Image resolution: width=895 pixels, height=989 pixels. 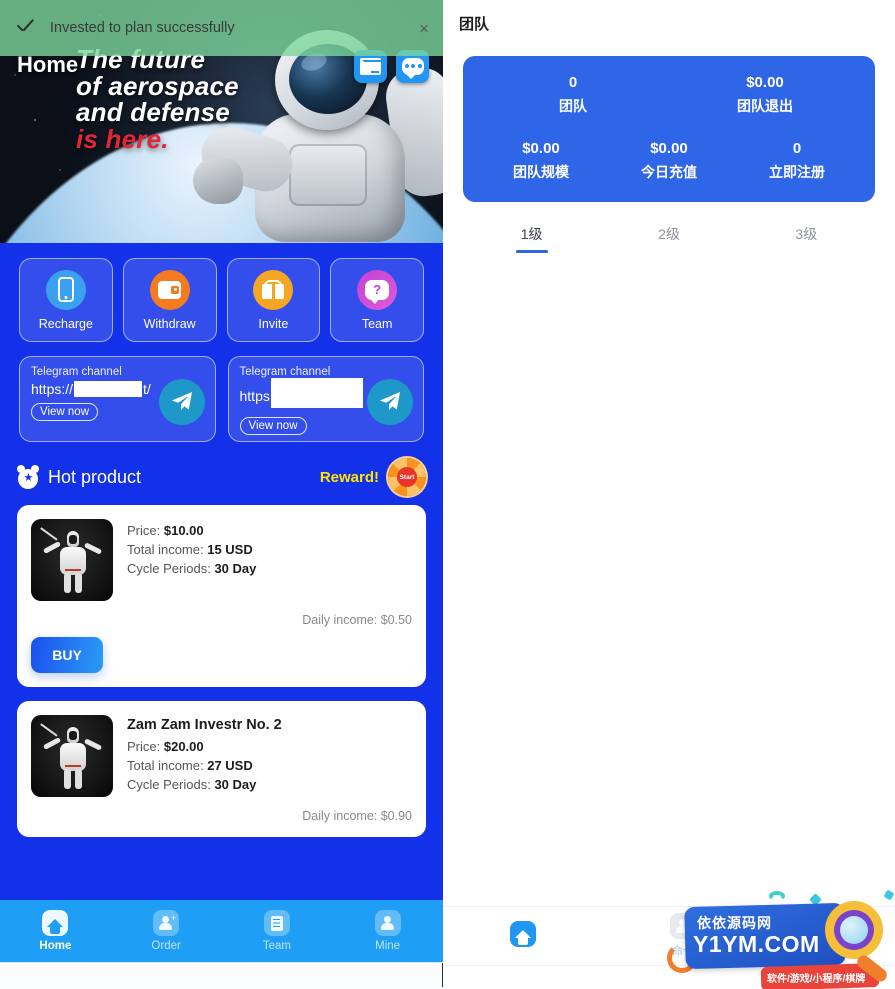 What do you see at coordinates (349, 477) in the screenshot?
I see `reward-label: Reward!` at bounding box center [349, 477].